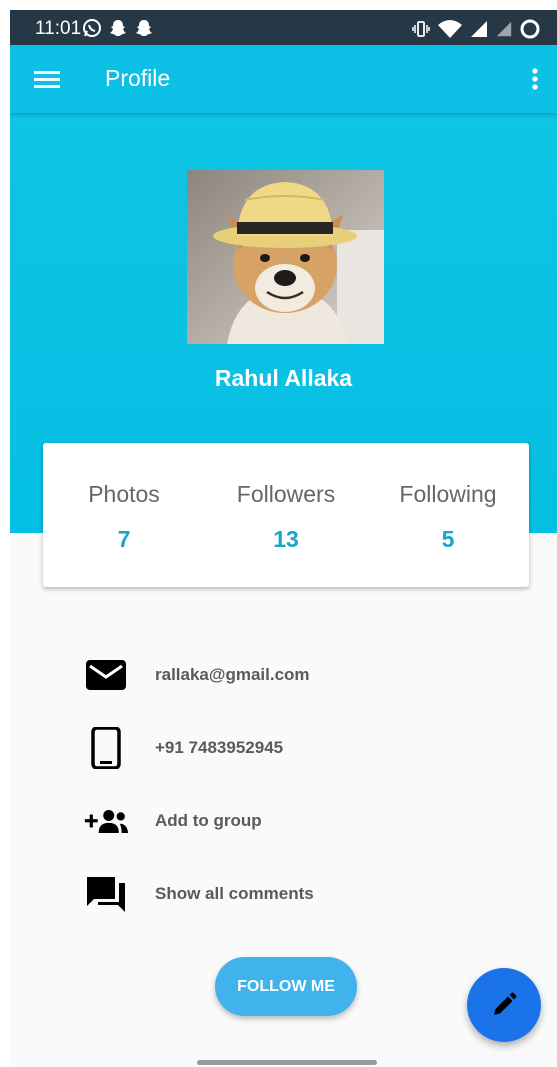 The width and height of the screenshot is (557, 1067). What do you see at coordinates (448, 517) in the screenshot?
I see `stat-following: Following 5` at bounding box center [448, 517].